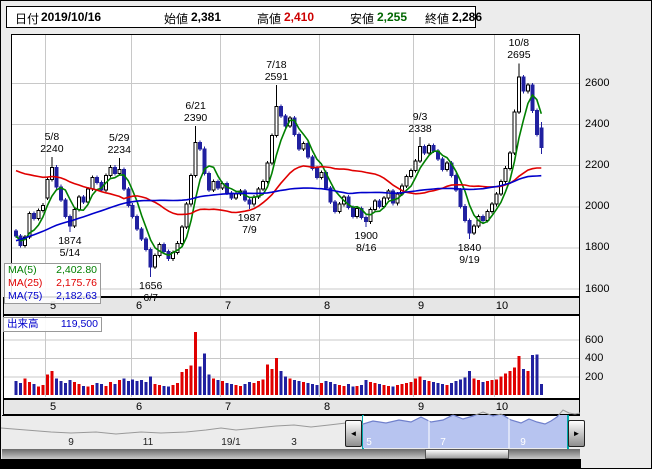 The height and width of the screenshot is (469, 652). I want to click on peak-annotation: 10/8 2695, so click(519, 49).